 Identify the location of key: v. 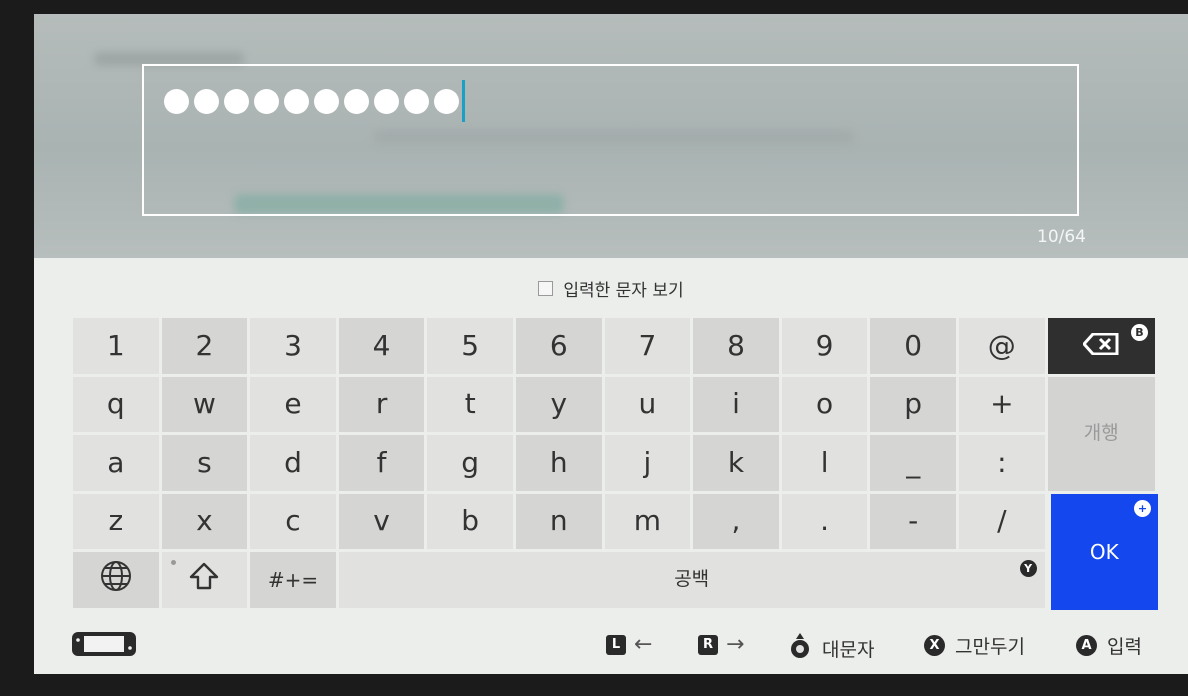
(381, 521).